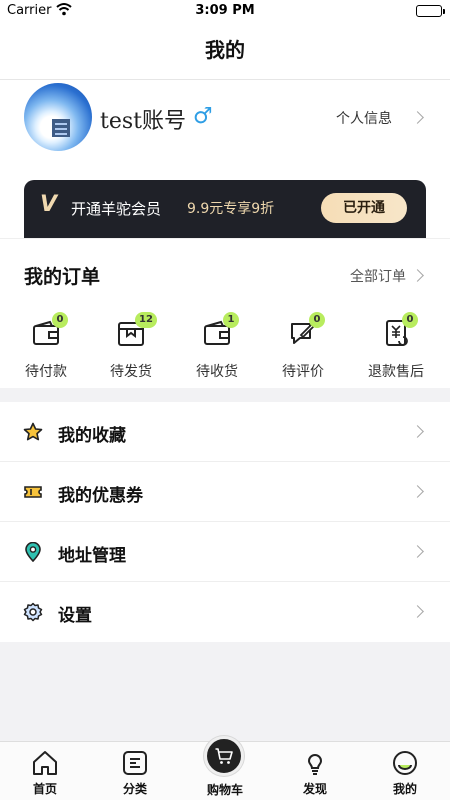 Image resolution: width=450 pixels, height=800 pixels. I want to click on menu-item-coupons: 我的优惠券, so click(225, 492).